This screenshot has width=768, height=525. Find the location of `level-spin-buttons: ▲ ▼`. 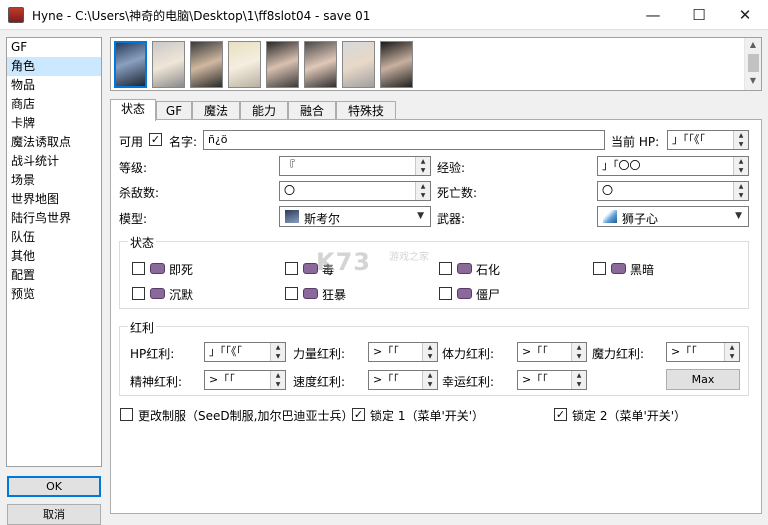

level-spin-buttons: ▲ ▼ is located at coordinates (422, 166).